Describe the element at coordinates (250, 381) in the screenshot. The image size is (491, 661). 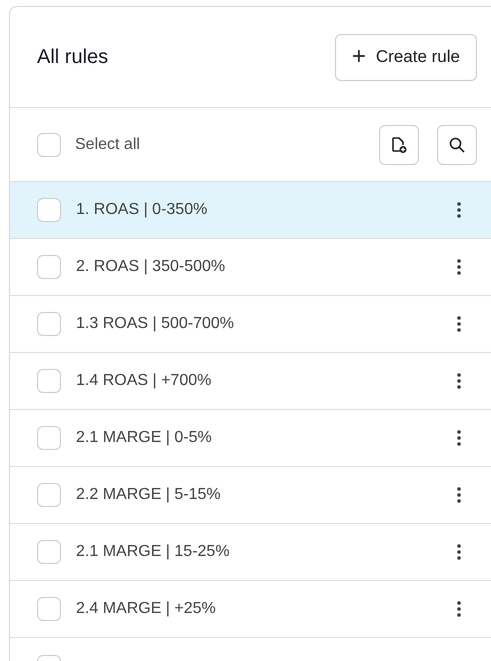
I see `rule-row: 1.4 ROAS | +700%` at that location.